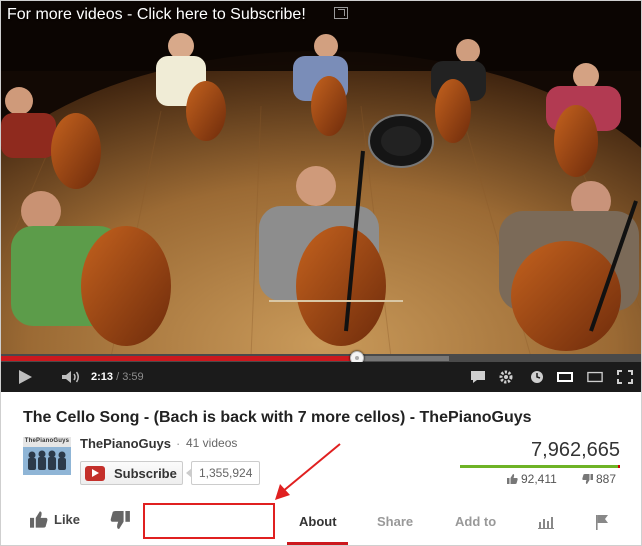 This screenshot has height=546, width=642. What do you see at coordinates (145, 473) in the screenshot?
I see `subscribe-label: Subscribe` at bounding box center [145, 473].